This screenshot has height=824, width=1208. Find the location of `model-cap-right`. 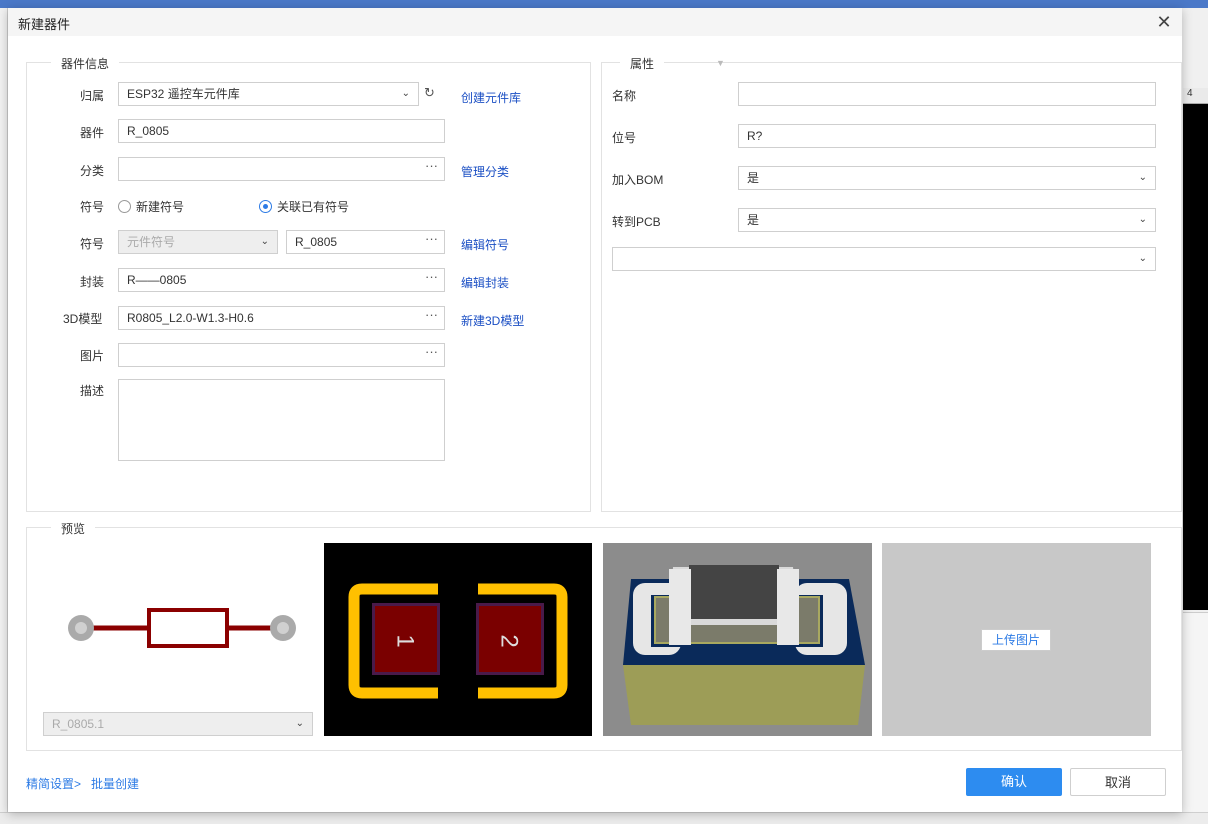

model-cap-right is located at coordinates (788, 607).